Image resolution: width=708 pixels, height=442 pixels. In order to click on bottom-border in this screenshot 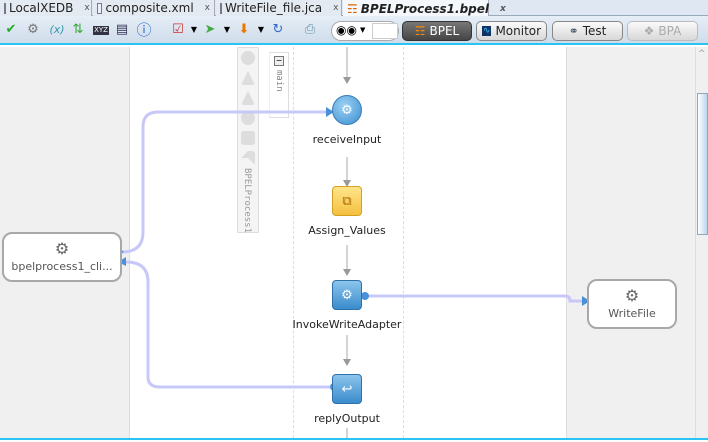, I will do `click(354, 440)`.